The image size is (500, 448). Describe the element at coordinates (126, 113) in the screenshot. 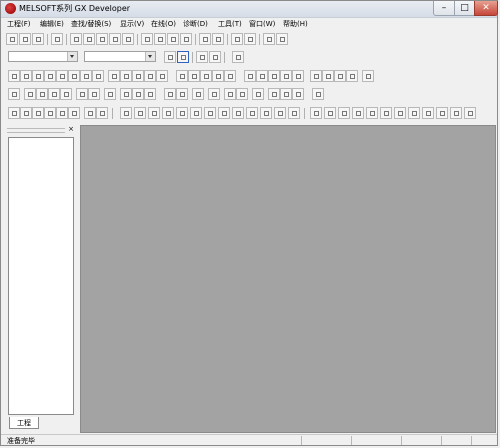

I see `step-icon` at that location.